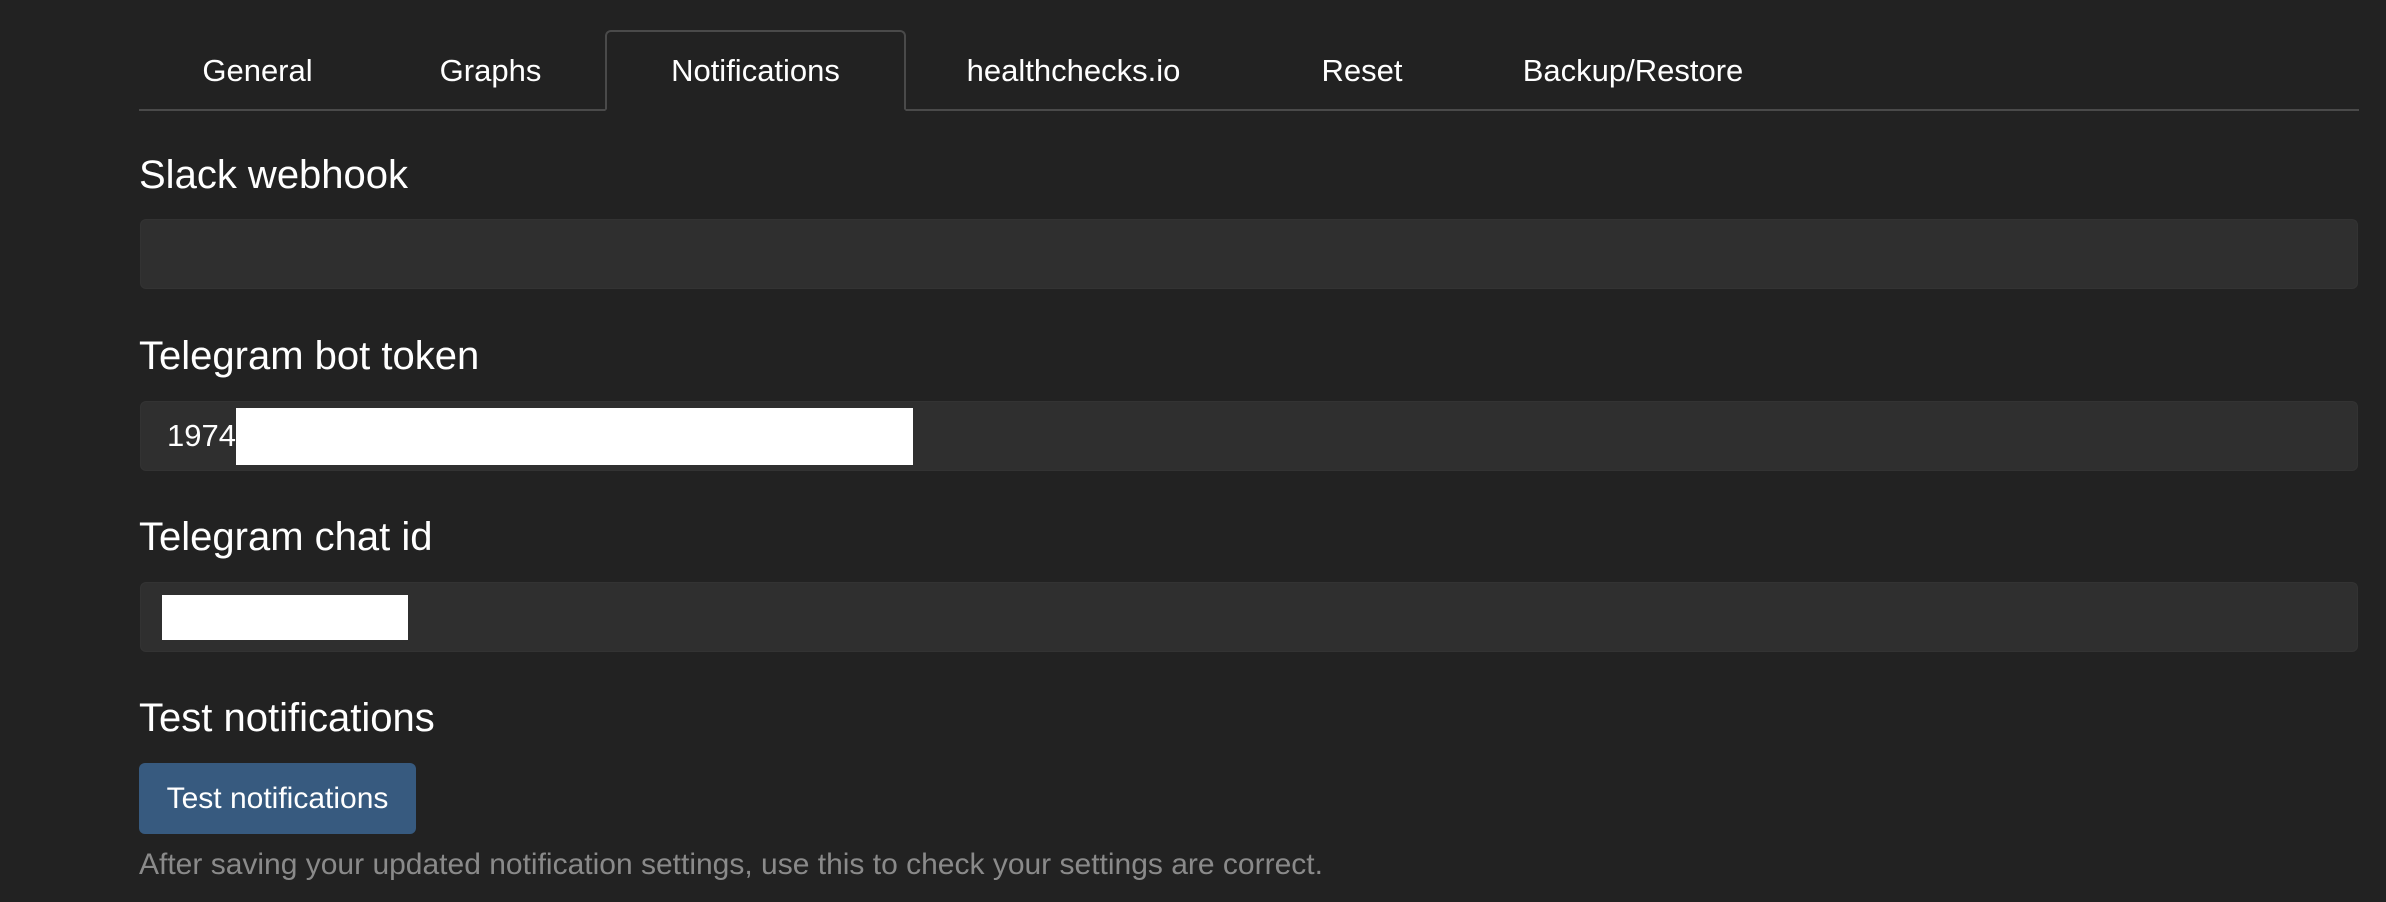 This screenshot has width=2386, height=902. I want to click on telegram-chat-id-input, so click(1249, 617).